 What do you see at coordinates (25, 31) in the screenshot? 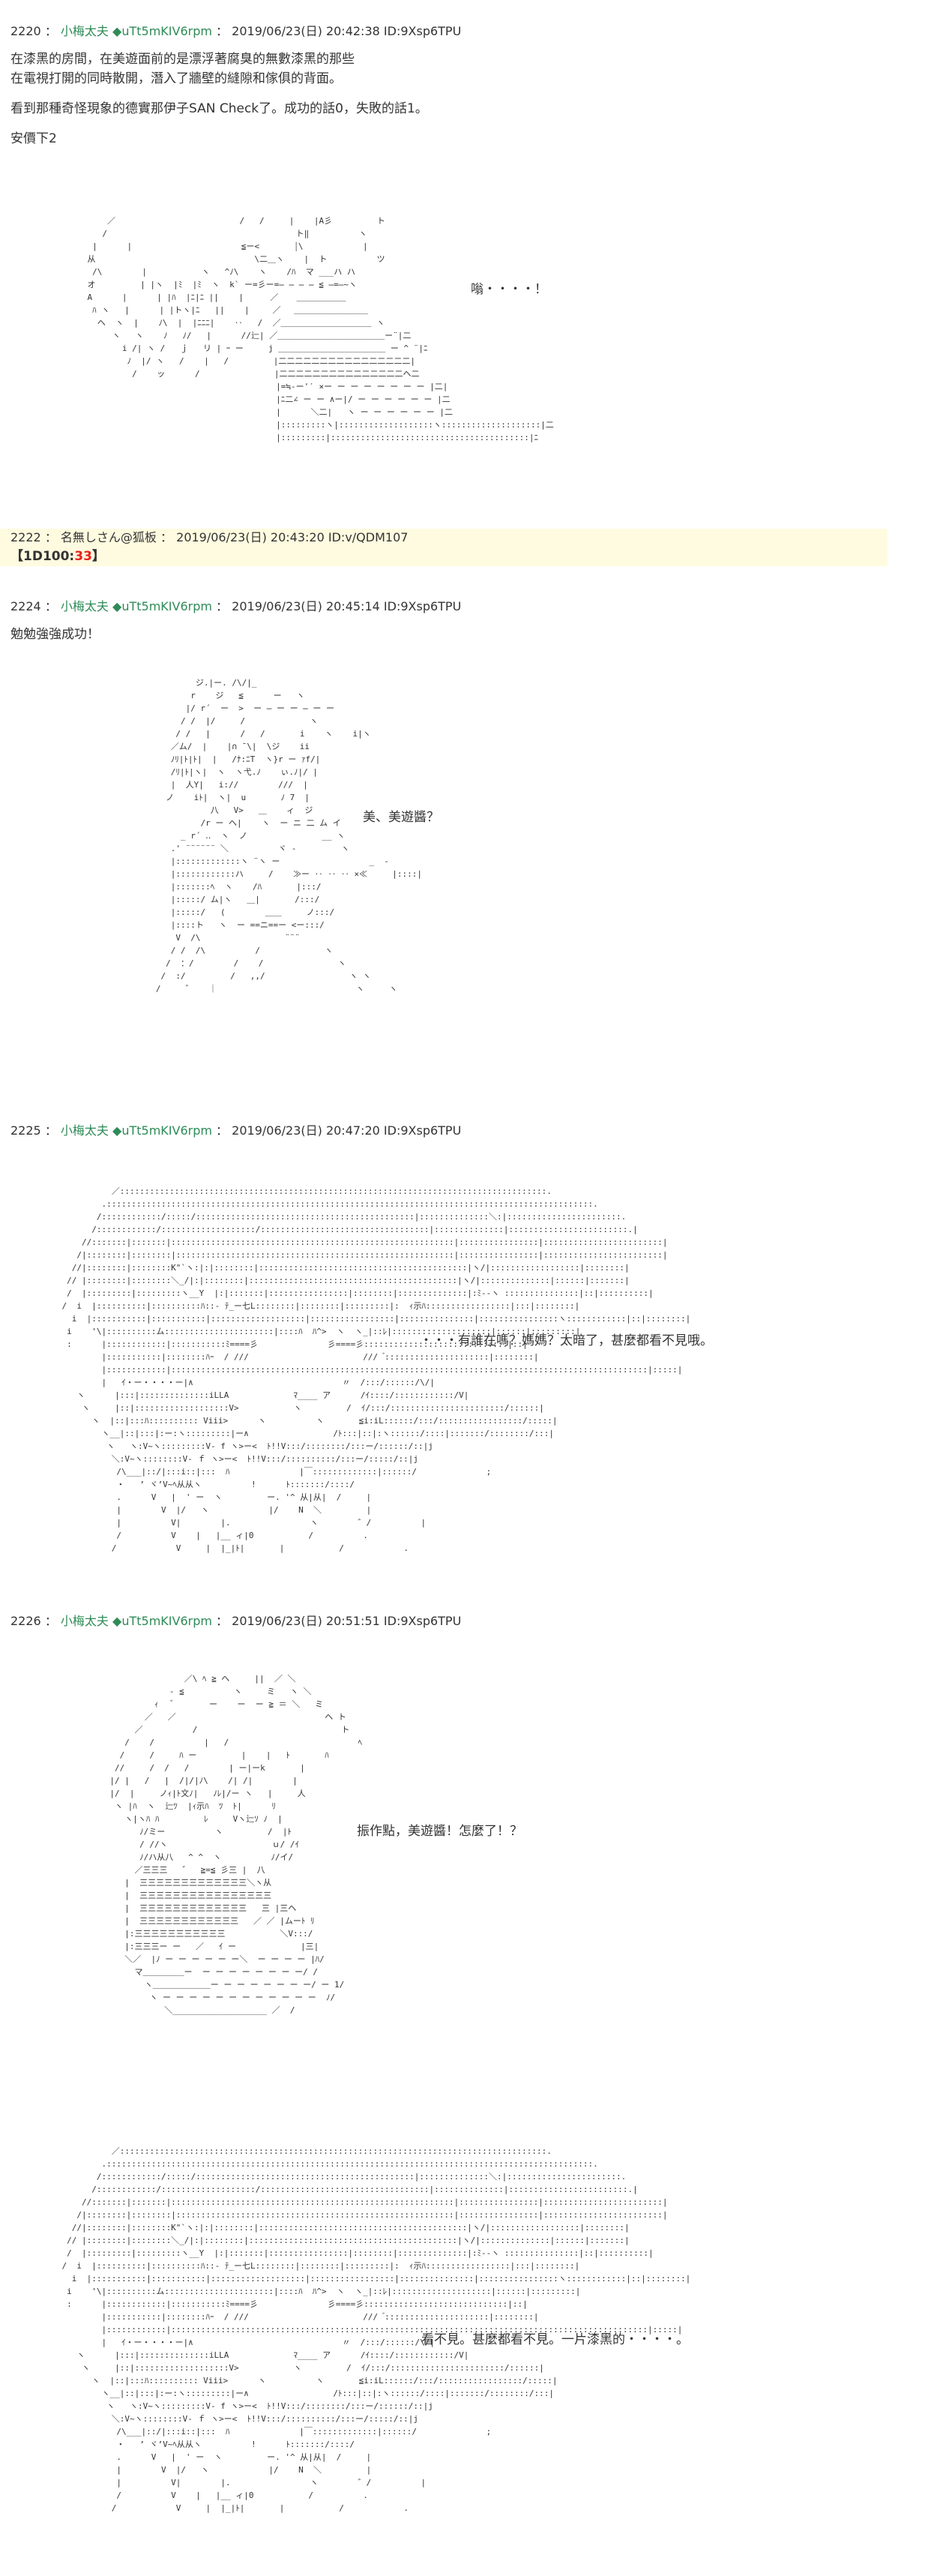
I see `post-number: 2220` at bounding box center [25, 31].